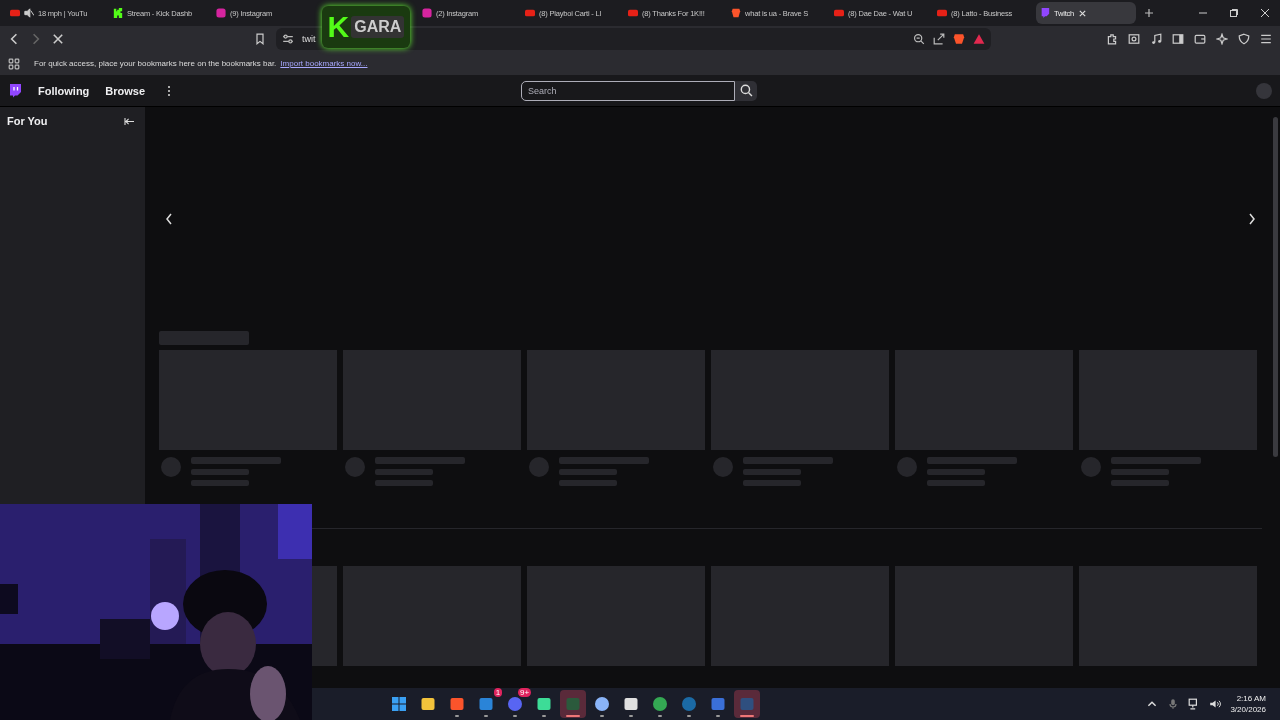 This screenshot has height=720, width=1280. I want to click on triangle-icon, so click(979, 39).